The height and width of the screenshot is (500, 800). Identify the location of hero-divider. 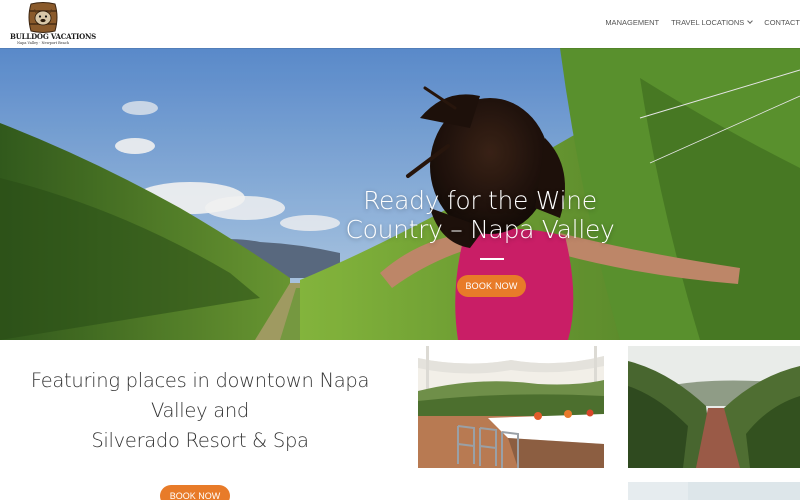
(492, 259).